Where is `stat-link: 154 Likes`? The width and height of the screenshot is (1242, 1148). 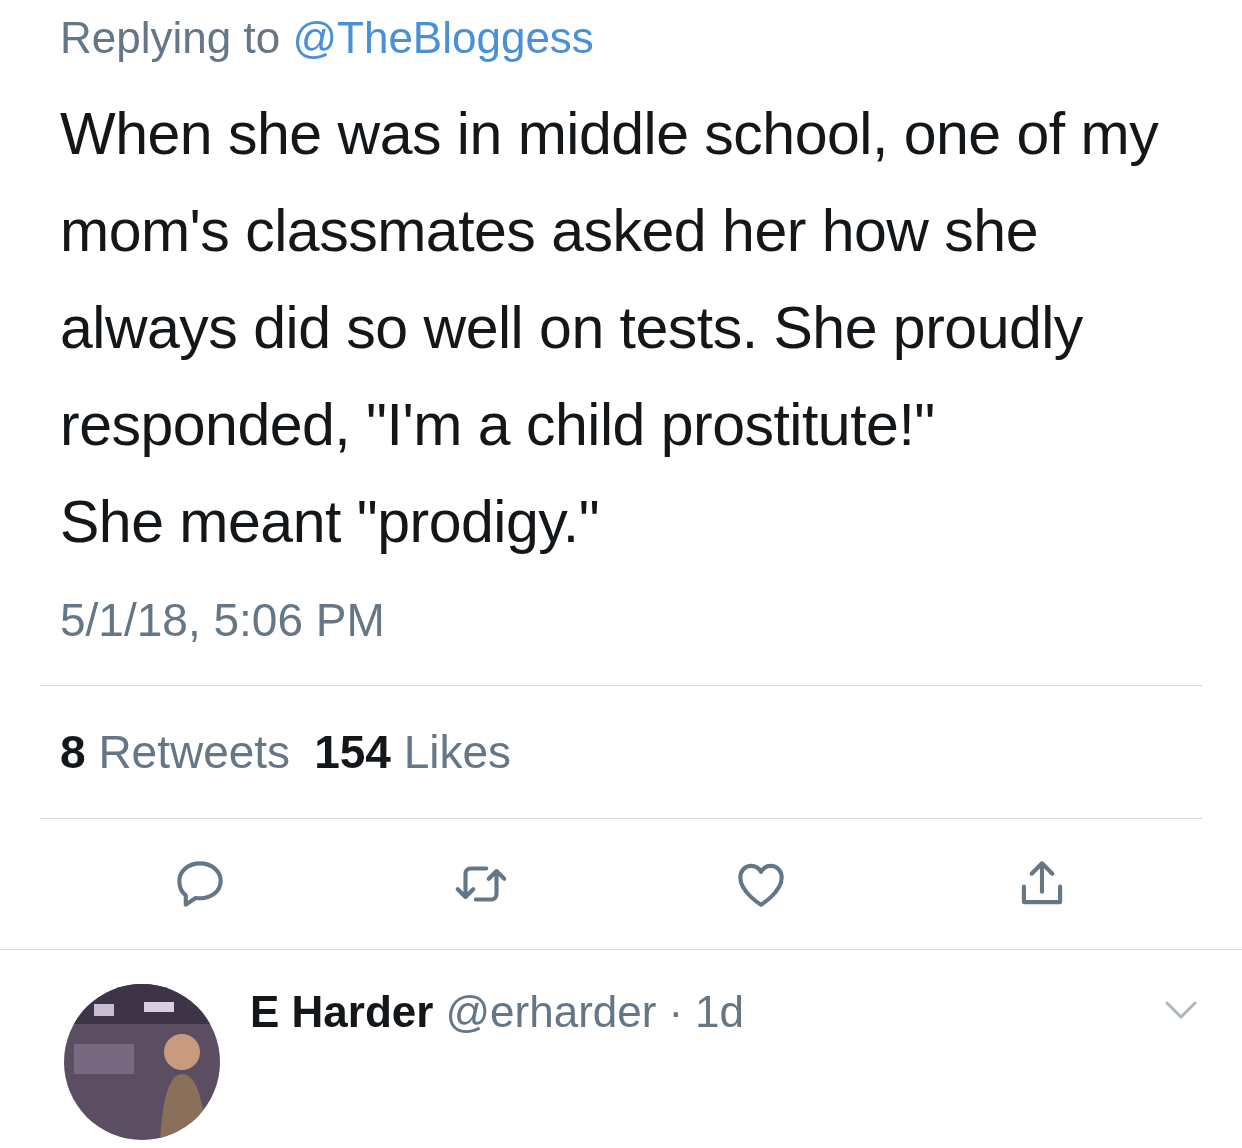
stat-link: 154 Likes is located at coordinates (413, 752).